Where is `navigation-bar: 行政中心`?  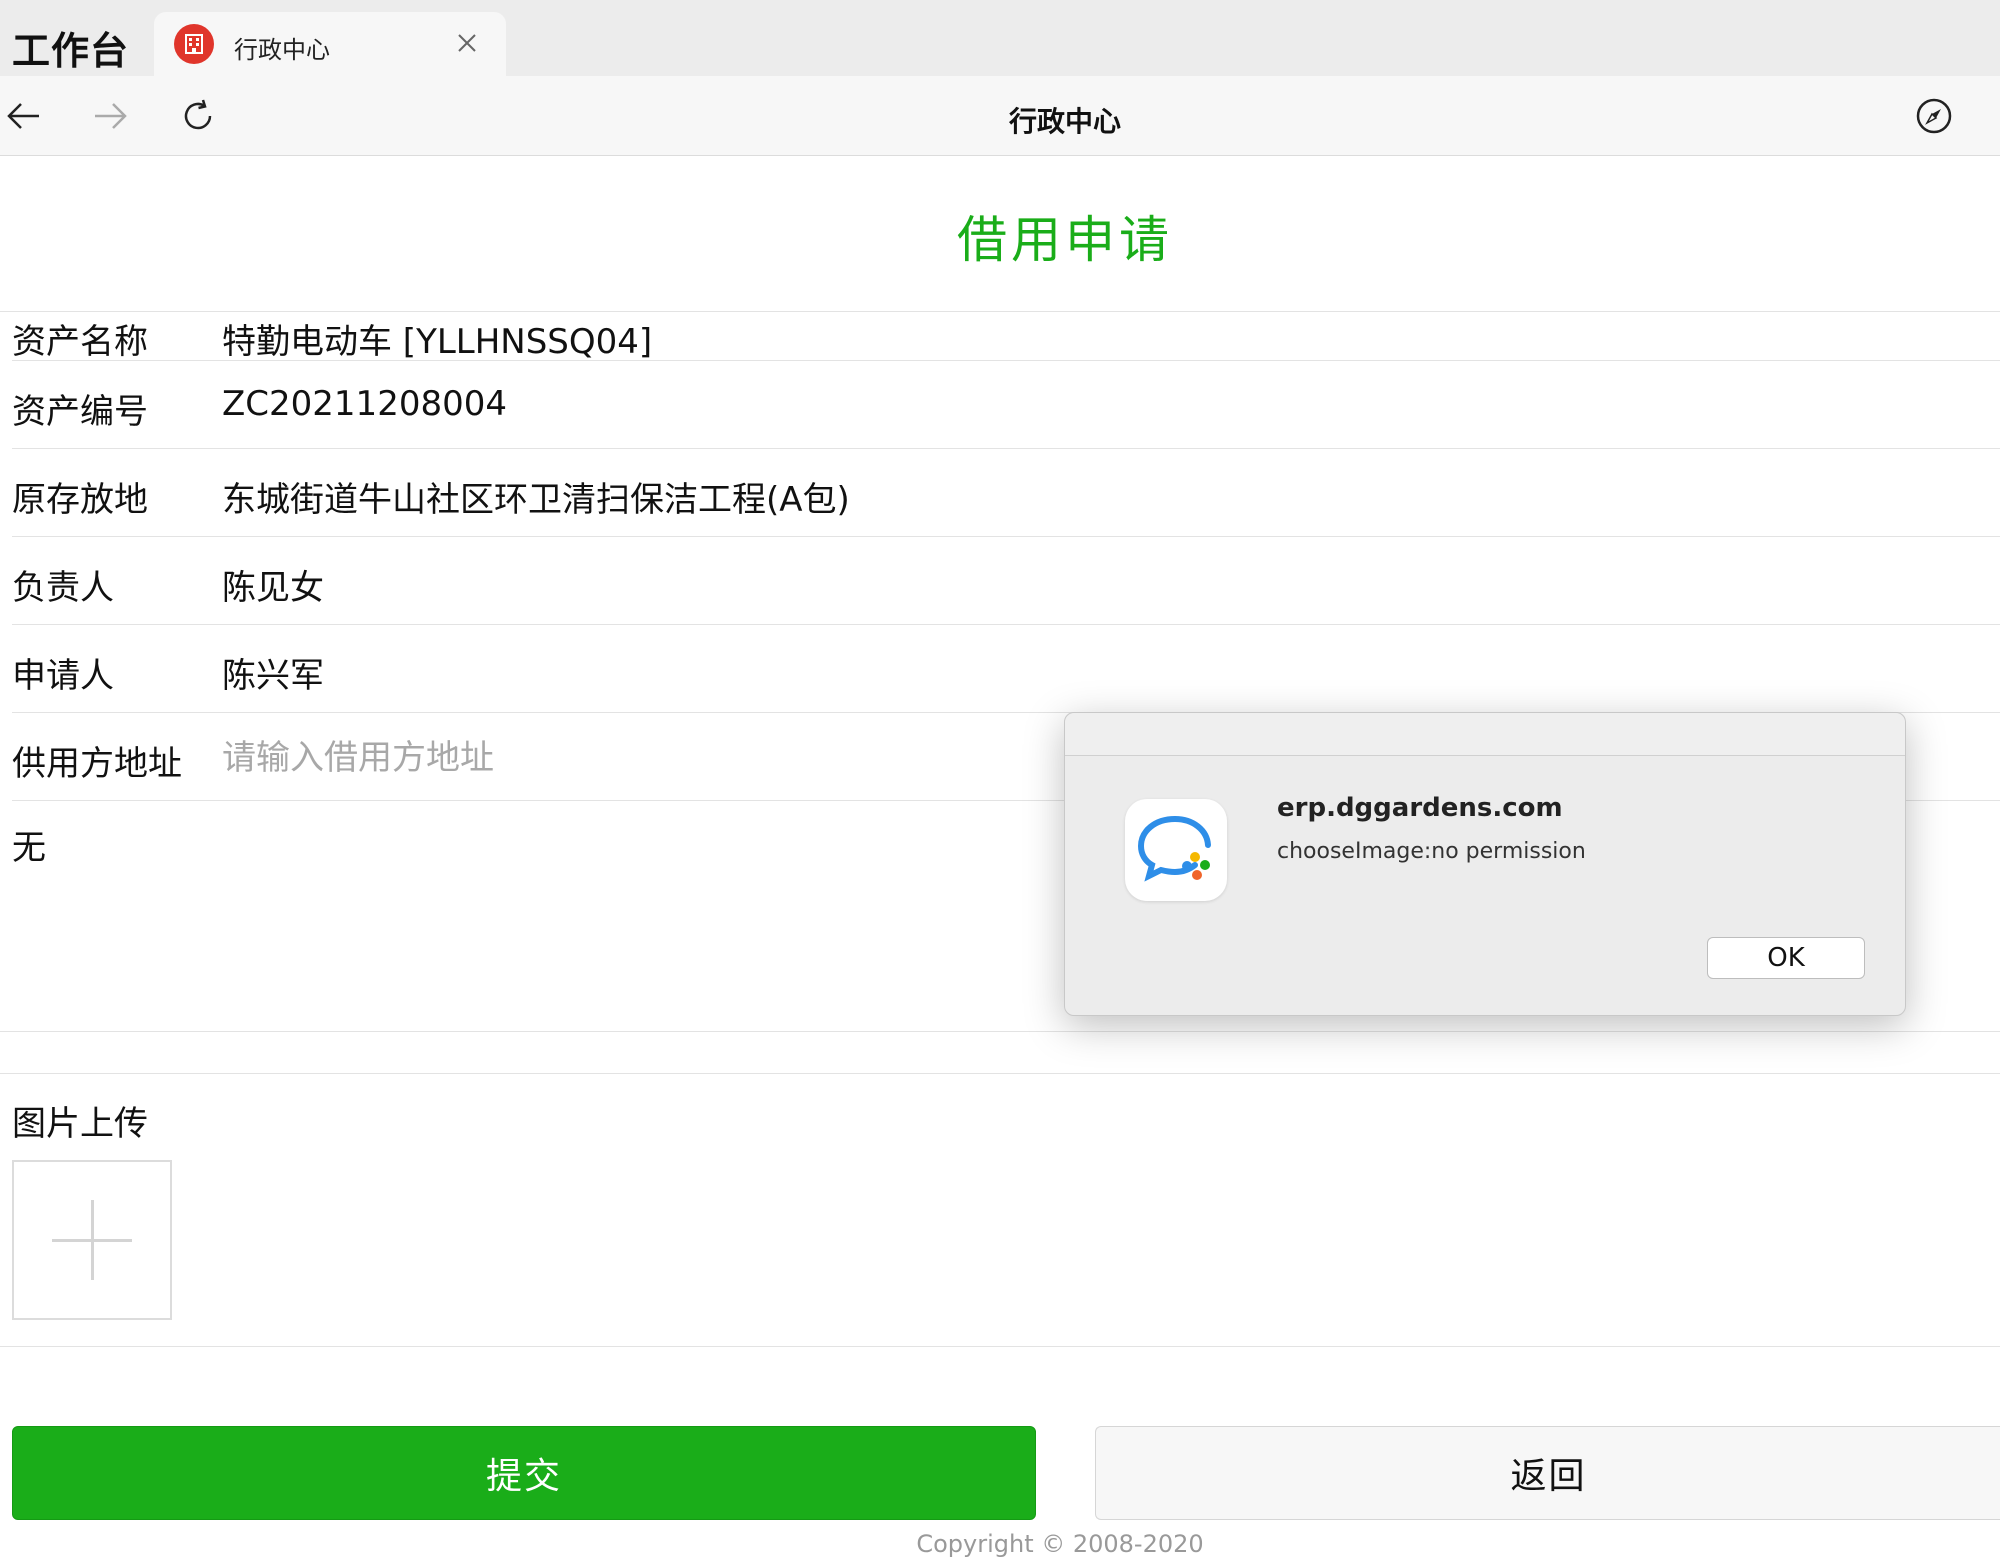
navigation-bar: 行政中心 is located at coordinates (1000, 116).